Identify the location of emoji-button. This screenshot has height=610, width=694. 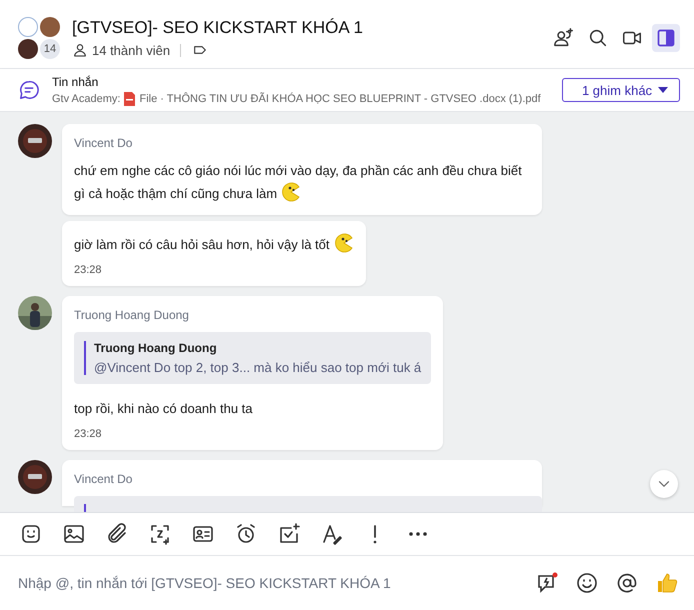
(587, 583).